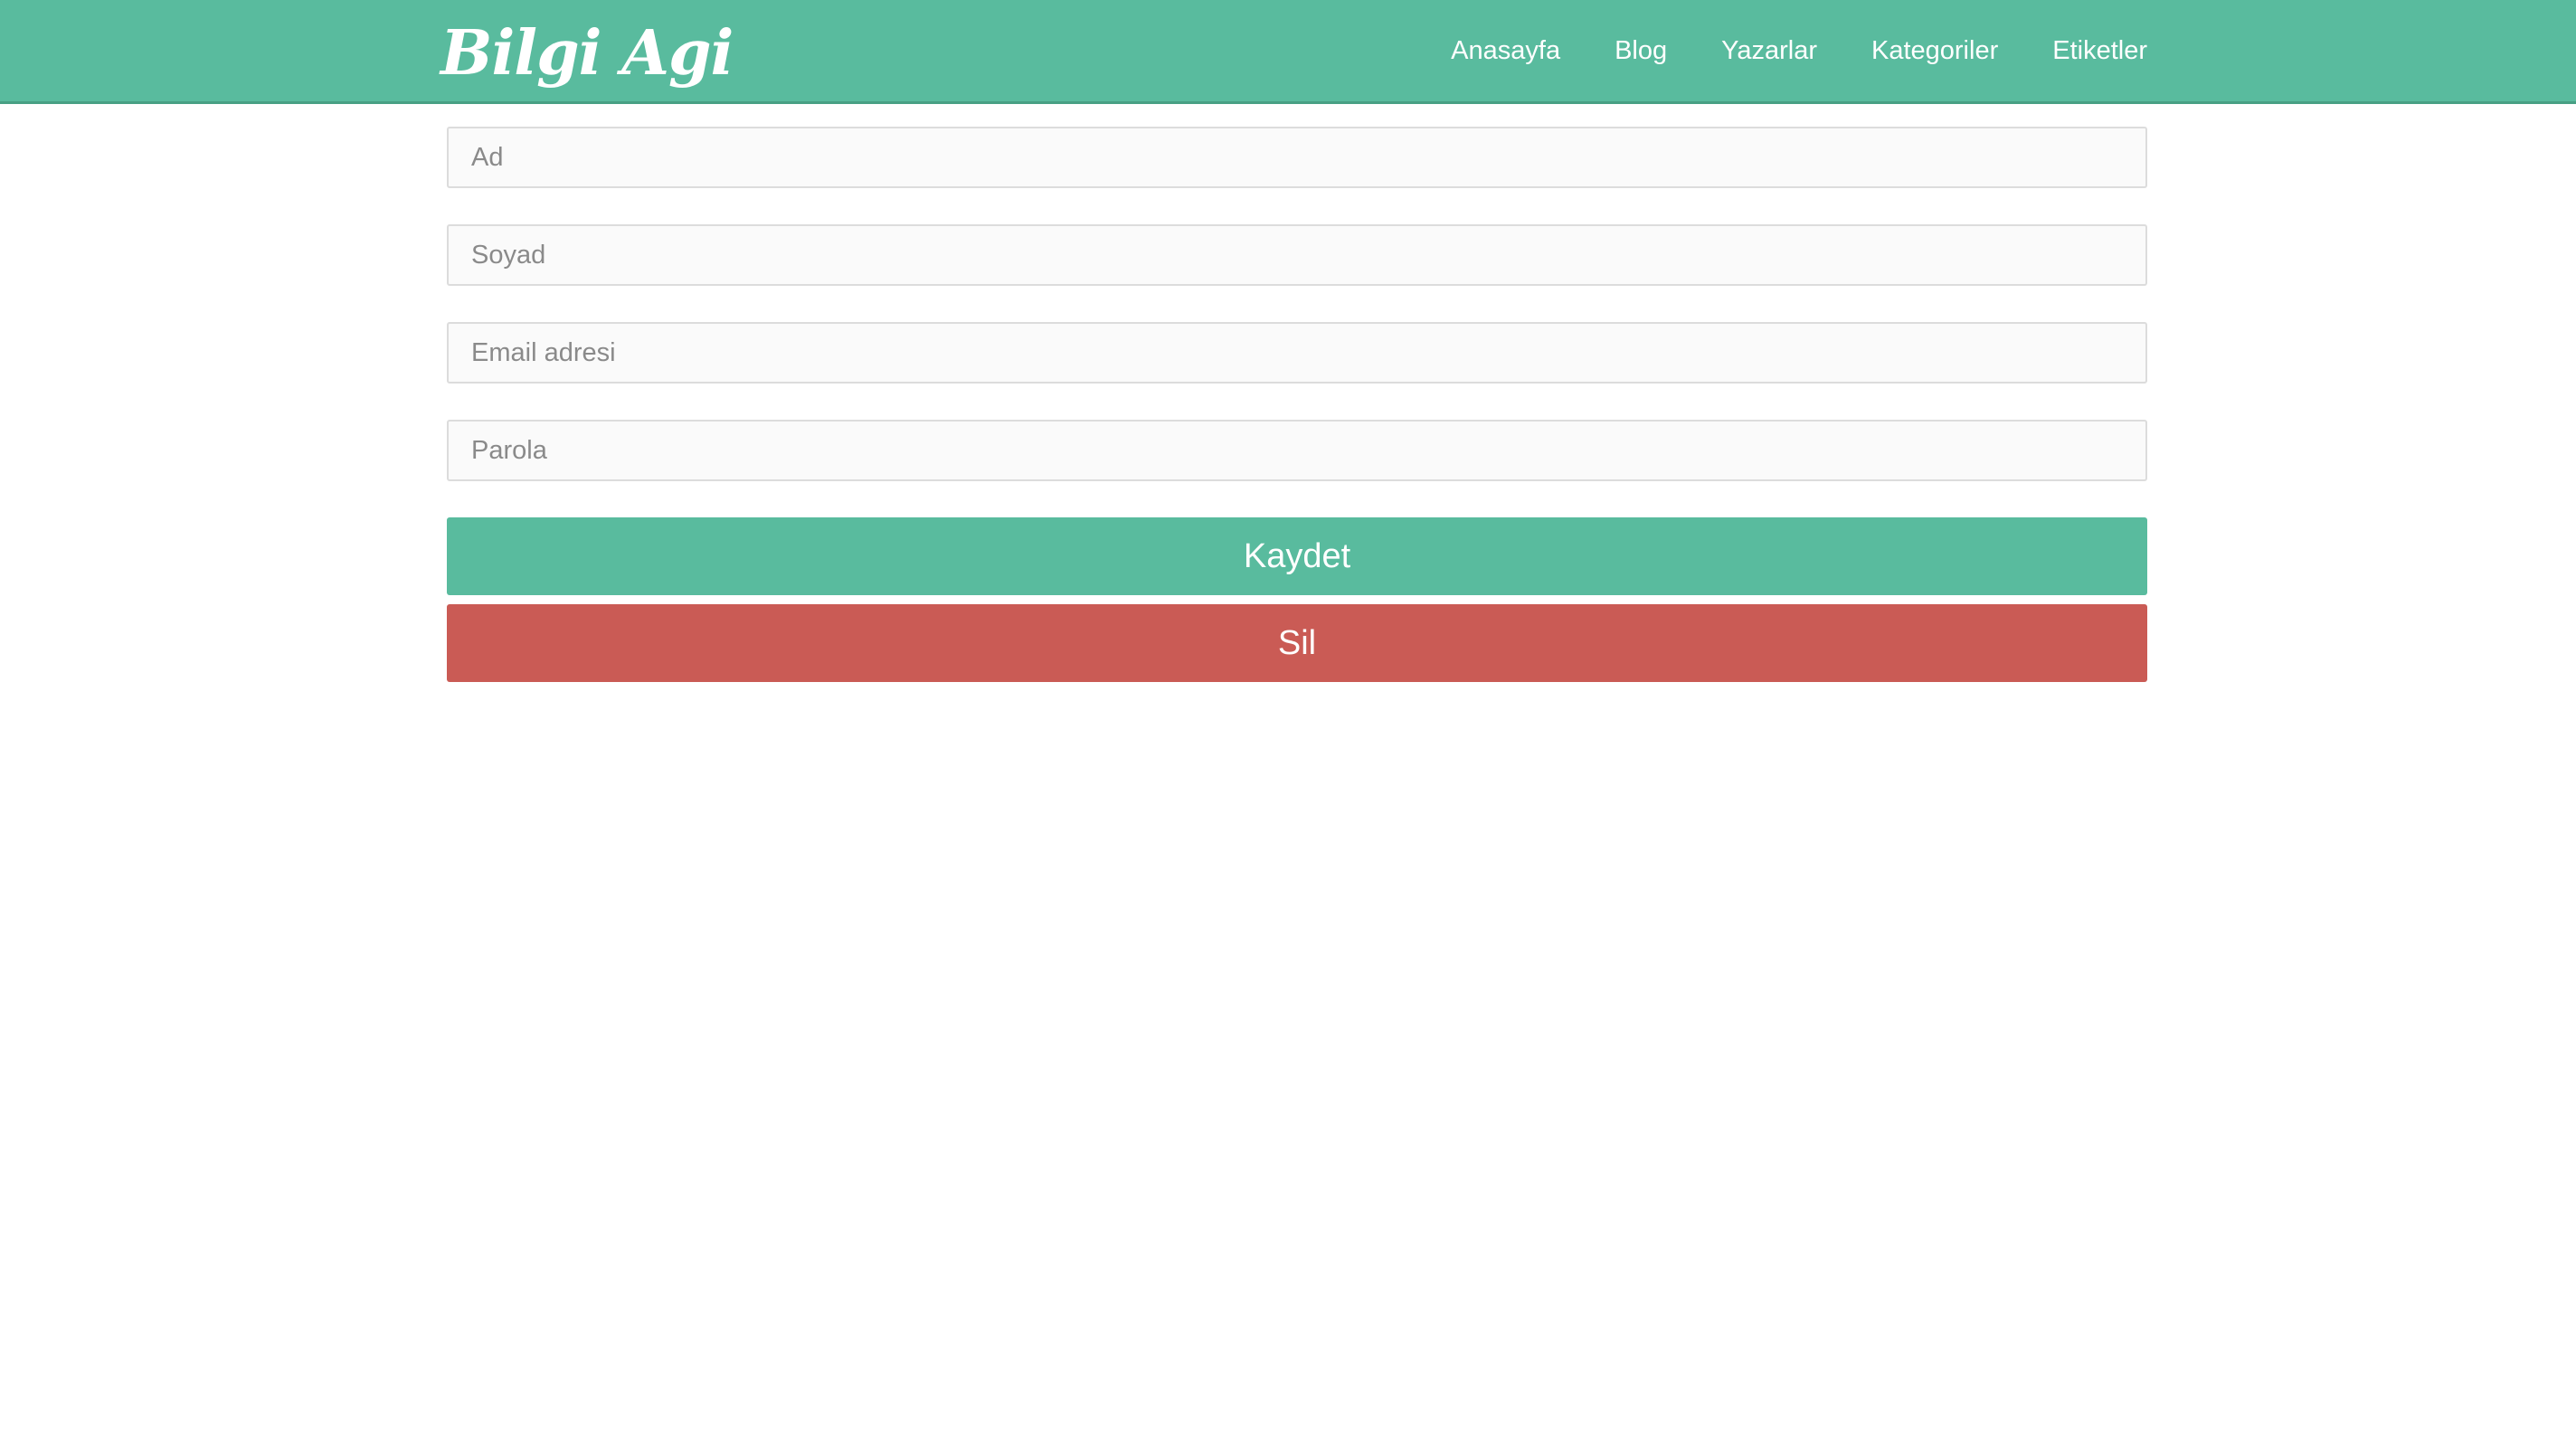 This screenshot has width=2576, height=1440. Describe the element at coordinates (1505, 51) in the screenshot. I see `nav-item-anasayfa: Anasayfa` at that location.